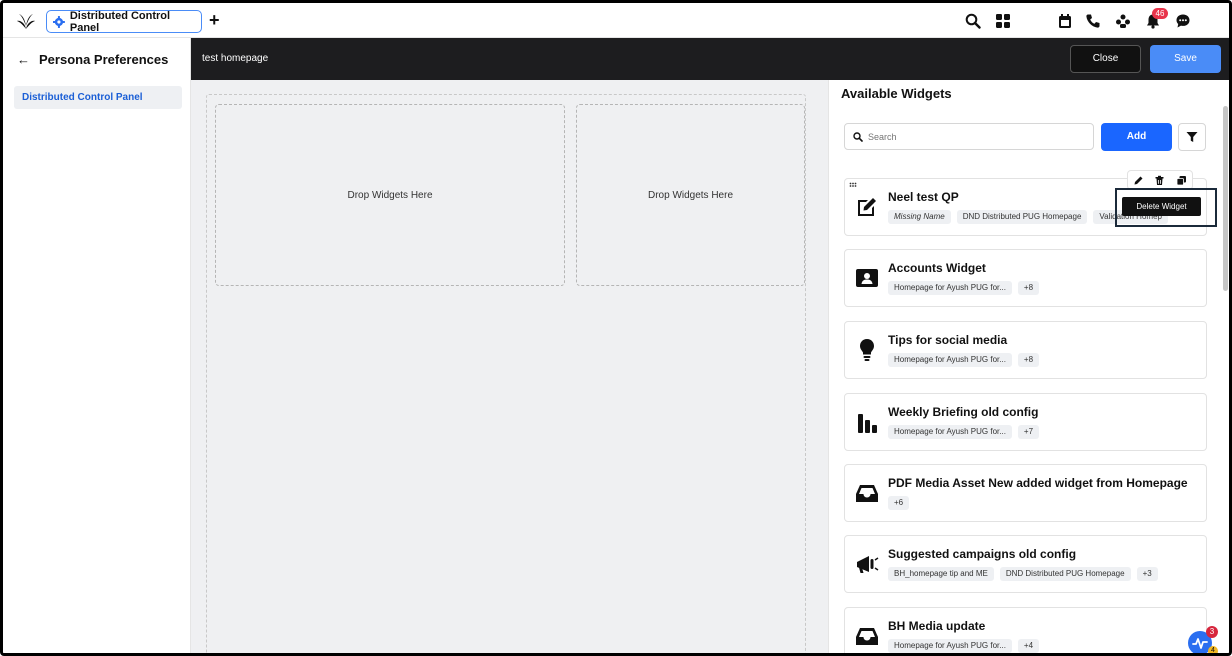 The height and width of the screenshot is (656, 1232). What do you see at coordinates (937, 268) in the screenshot?
I see `widget-title: Accounts Widget` at bounding box center [937, 268].